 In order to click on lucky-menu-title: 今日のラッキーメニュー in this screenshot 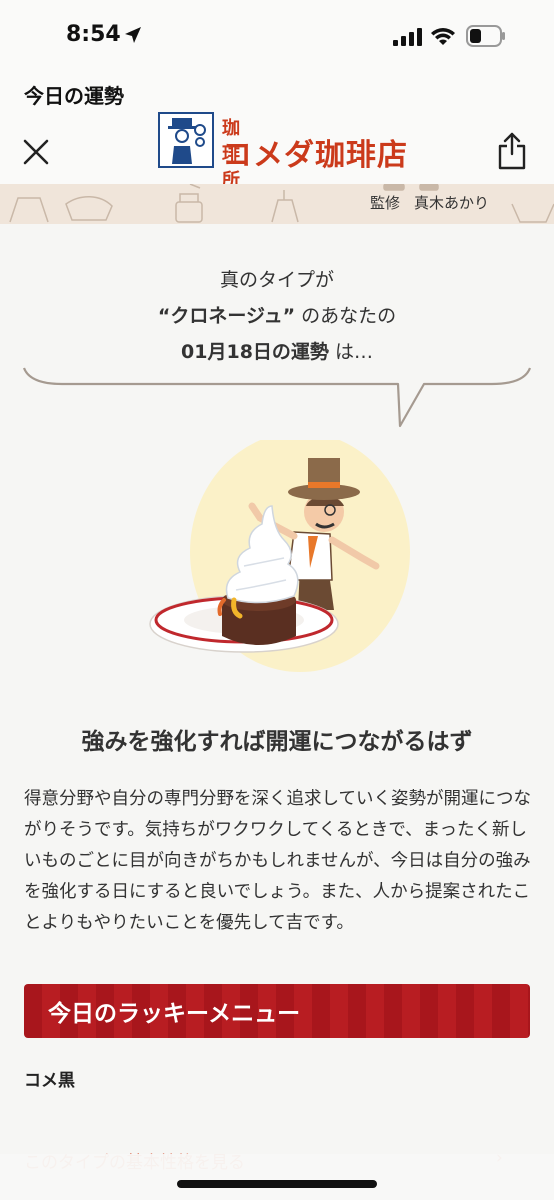, I will do `click(174, 1014)`.